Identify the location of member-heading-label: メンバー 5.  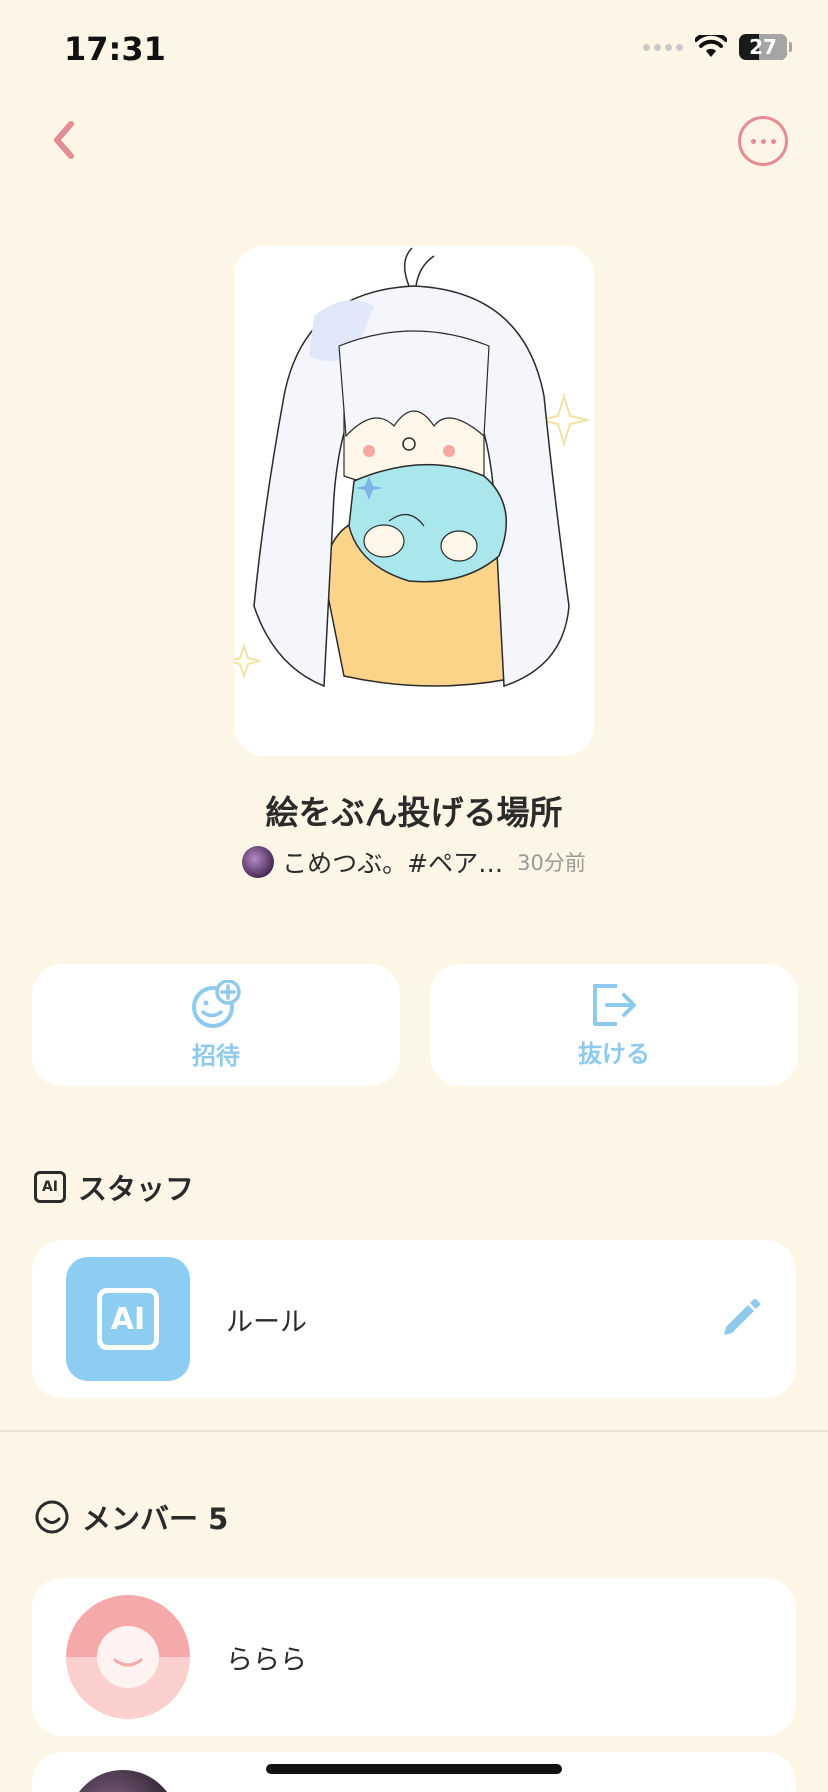
(155, 1519).